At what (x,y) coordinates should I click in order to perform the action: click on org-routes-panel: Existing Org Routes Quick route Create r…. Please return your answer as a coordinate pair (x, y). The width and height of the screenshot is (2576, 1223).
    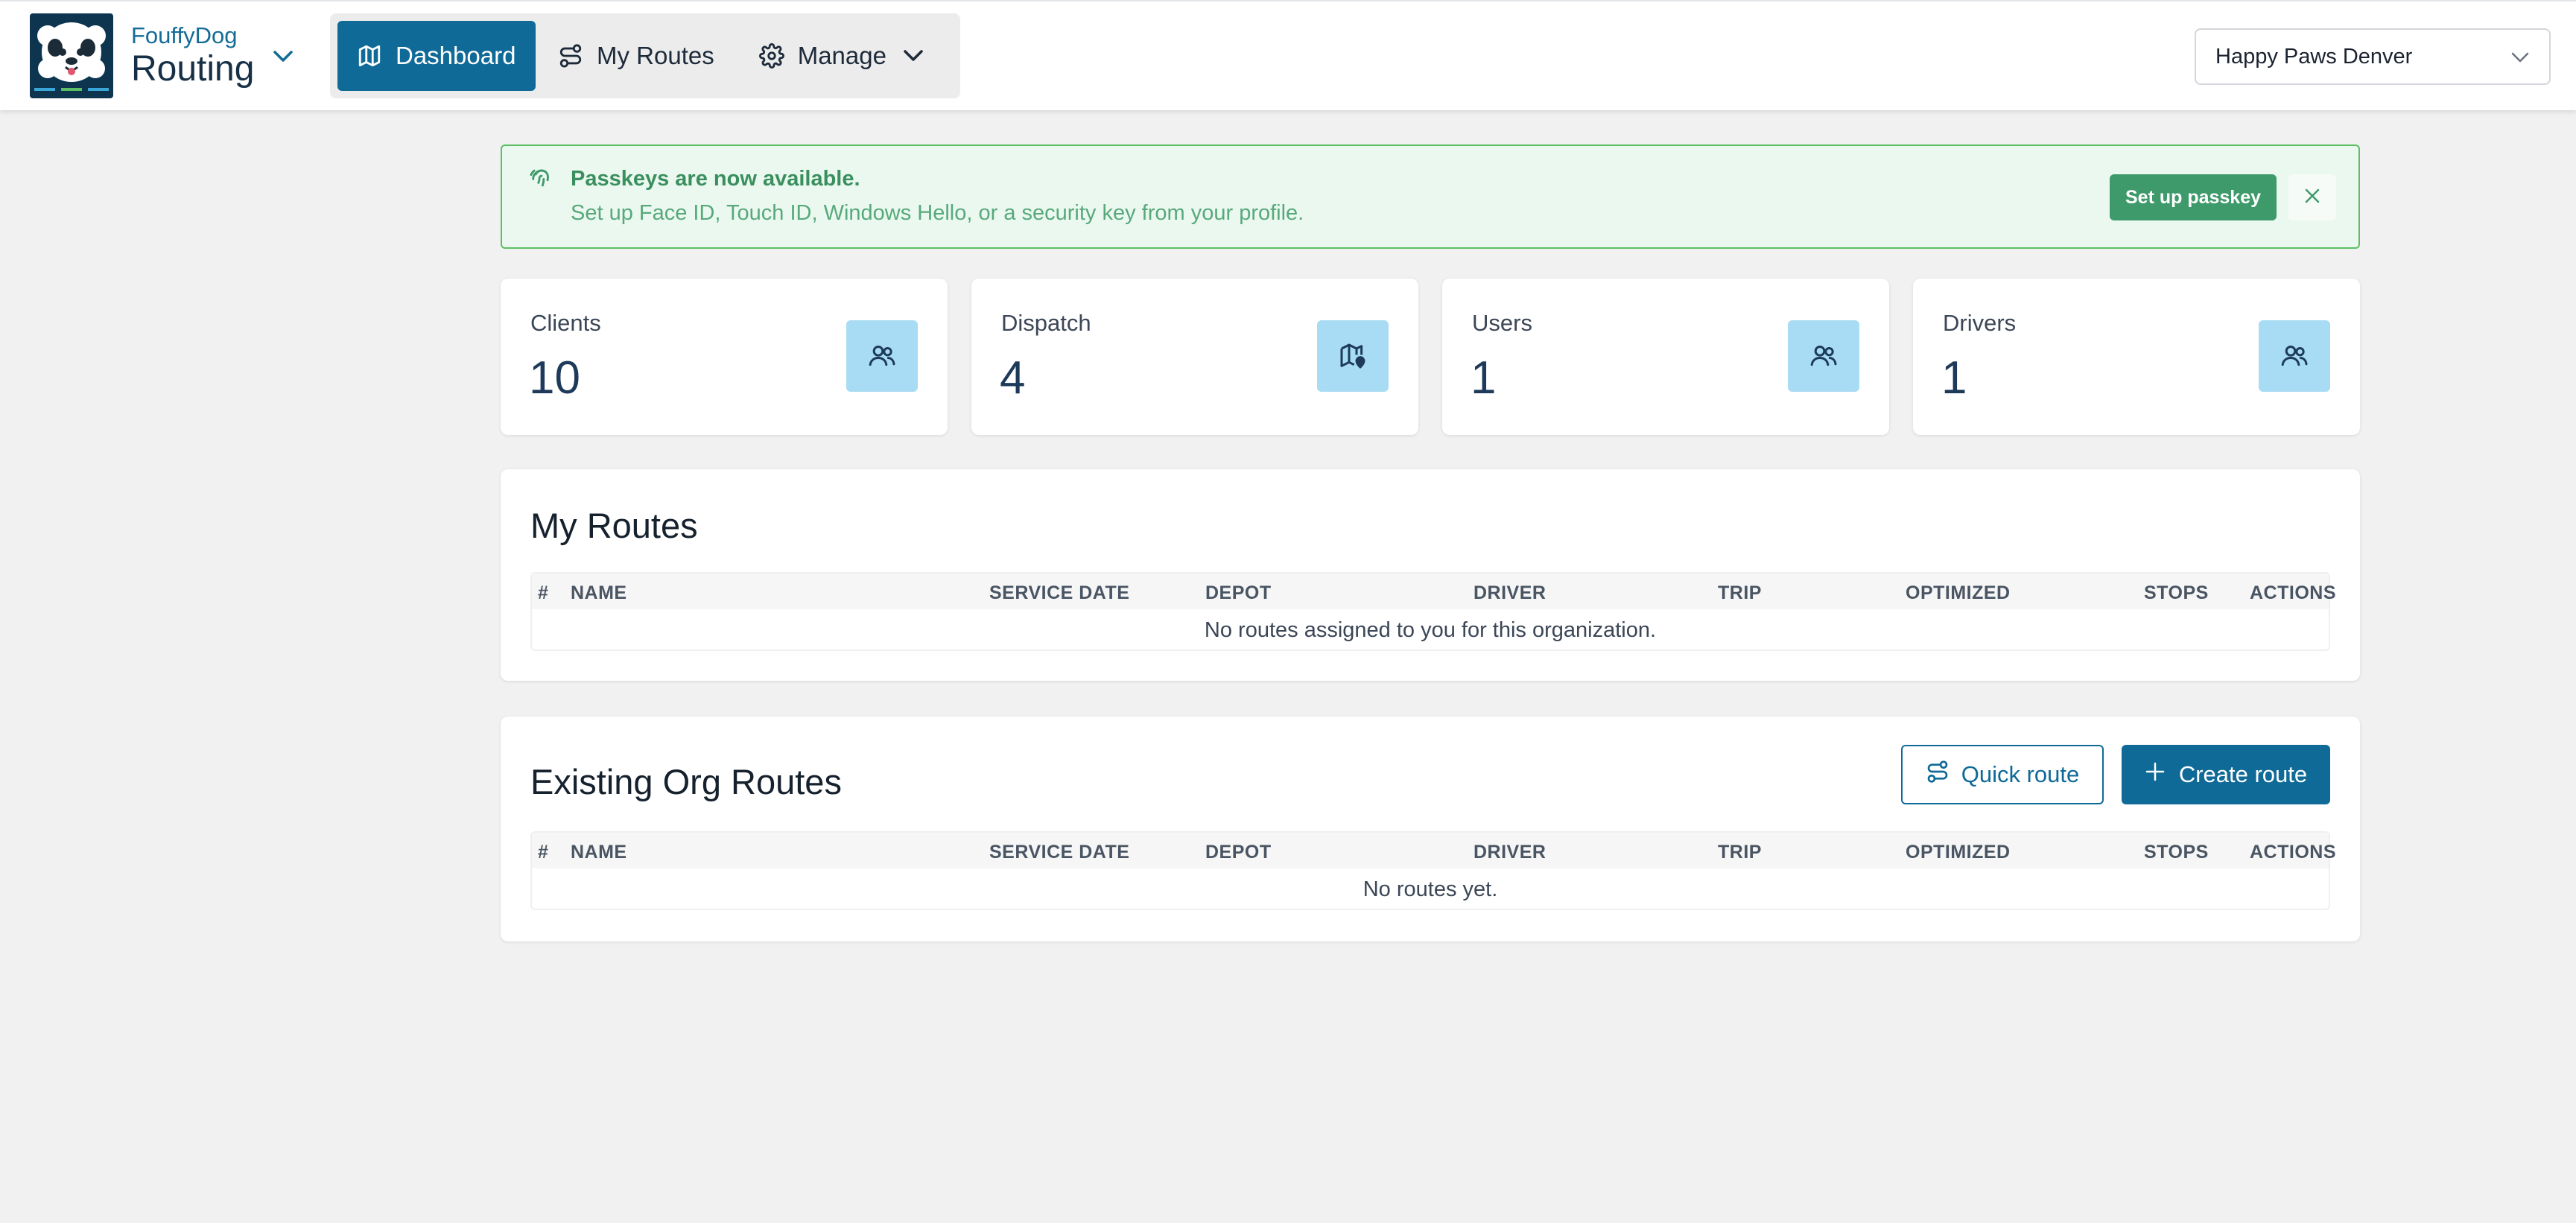
    Looking at the image, I should click on (1430, 829).